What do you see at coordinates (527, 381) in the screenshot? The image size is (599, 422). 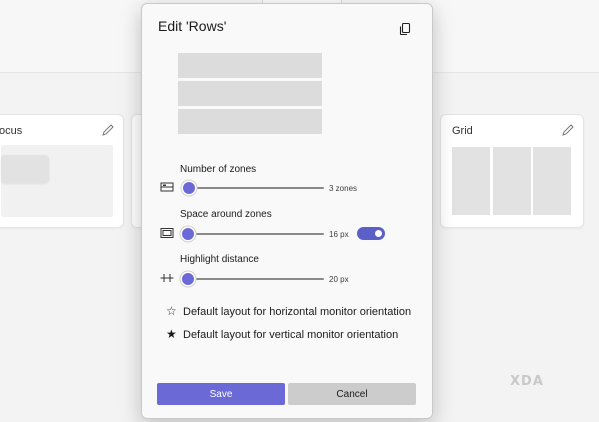 I see `watermark-logo: XDA` at bounding box center [527, 381].